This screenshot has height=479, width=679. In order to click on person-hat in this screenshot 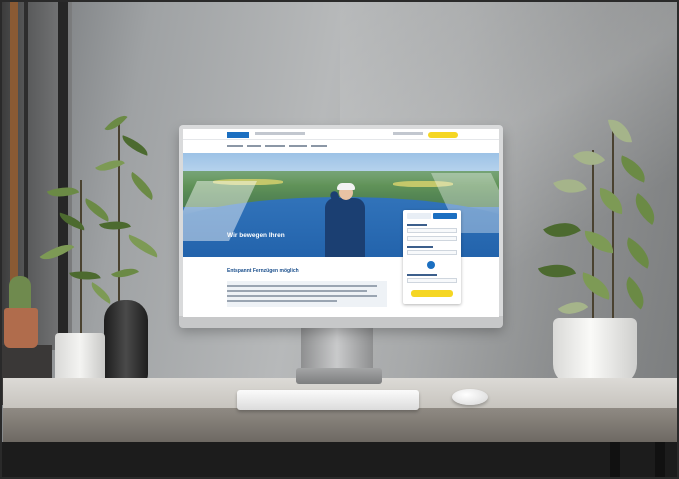, I will do `click(346, 186)`.